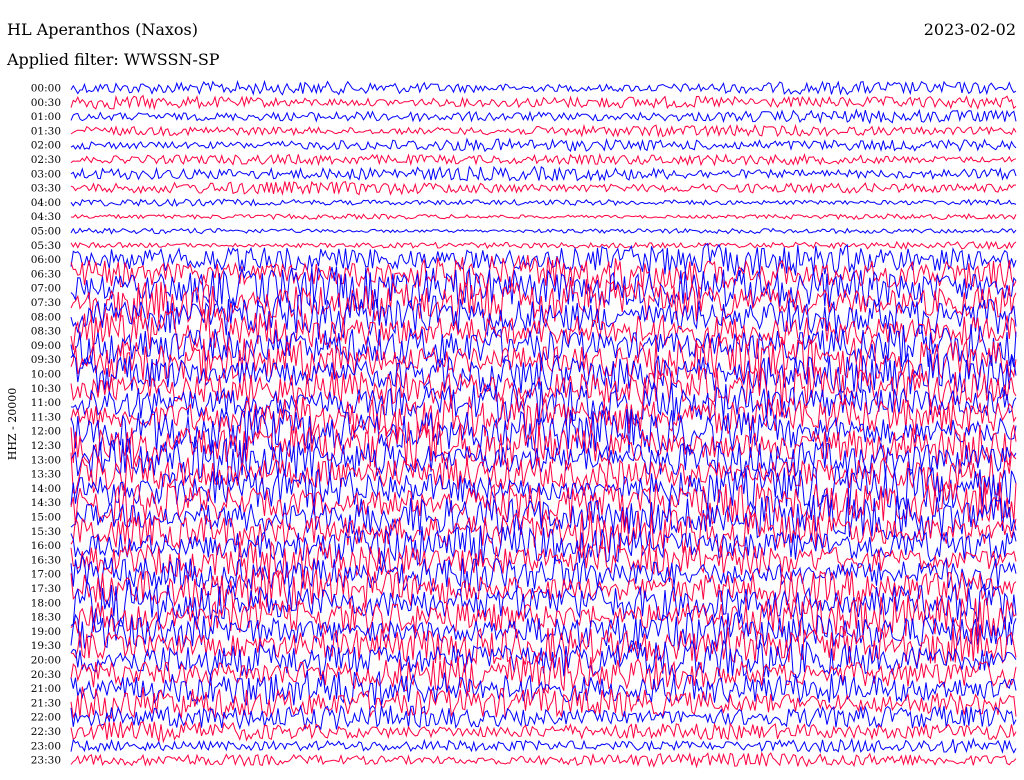 The image size is (1024, 780). I want to click on time-tick-label: 09:00, so click(46, 346).